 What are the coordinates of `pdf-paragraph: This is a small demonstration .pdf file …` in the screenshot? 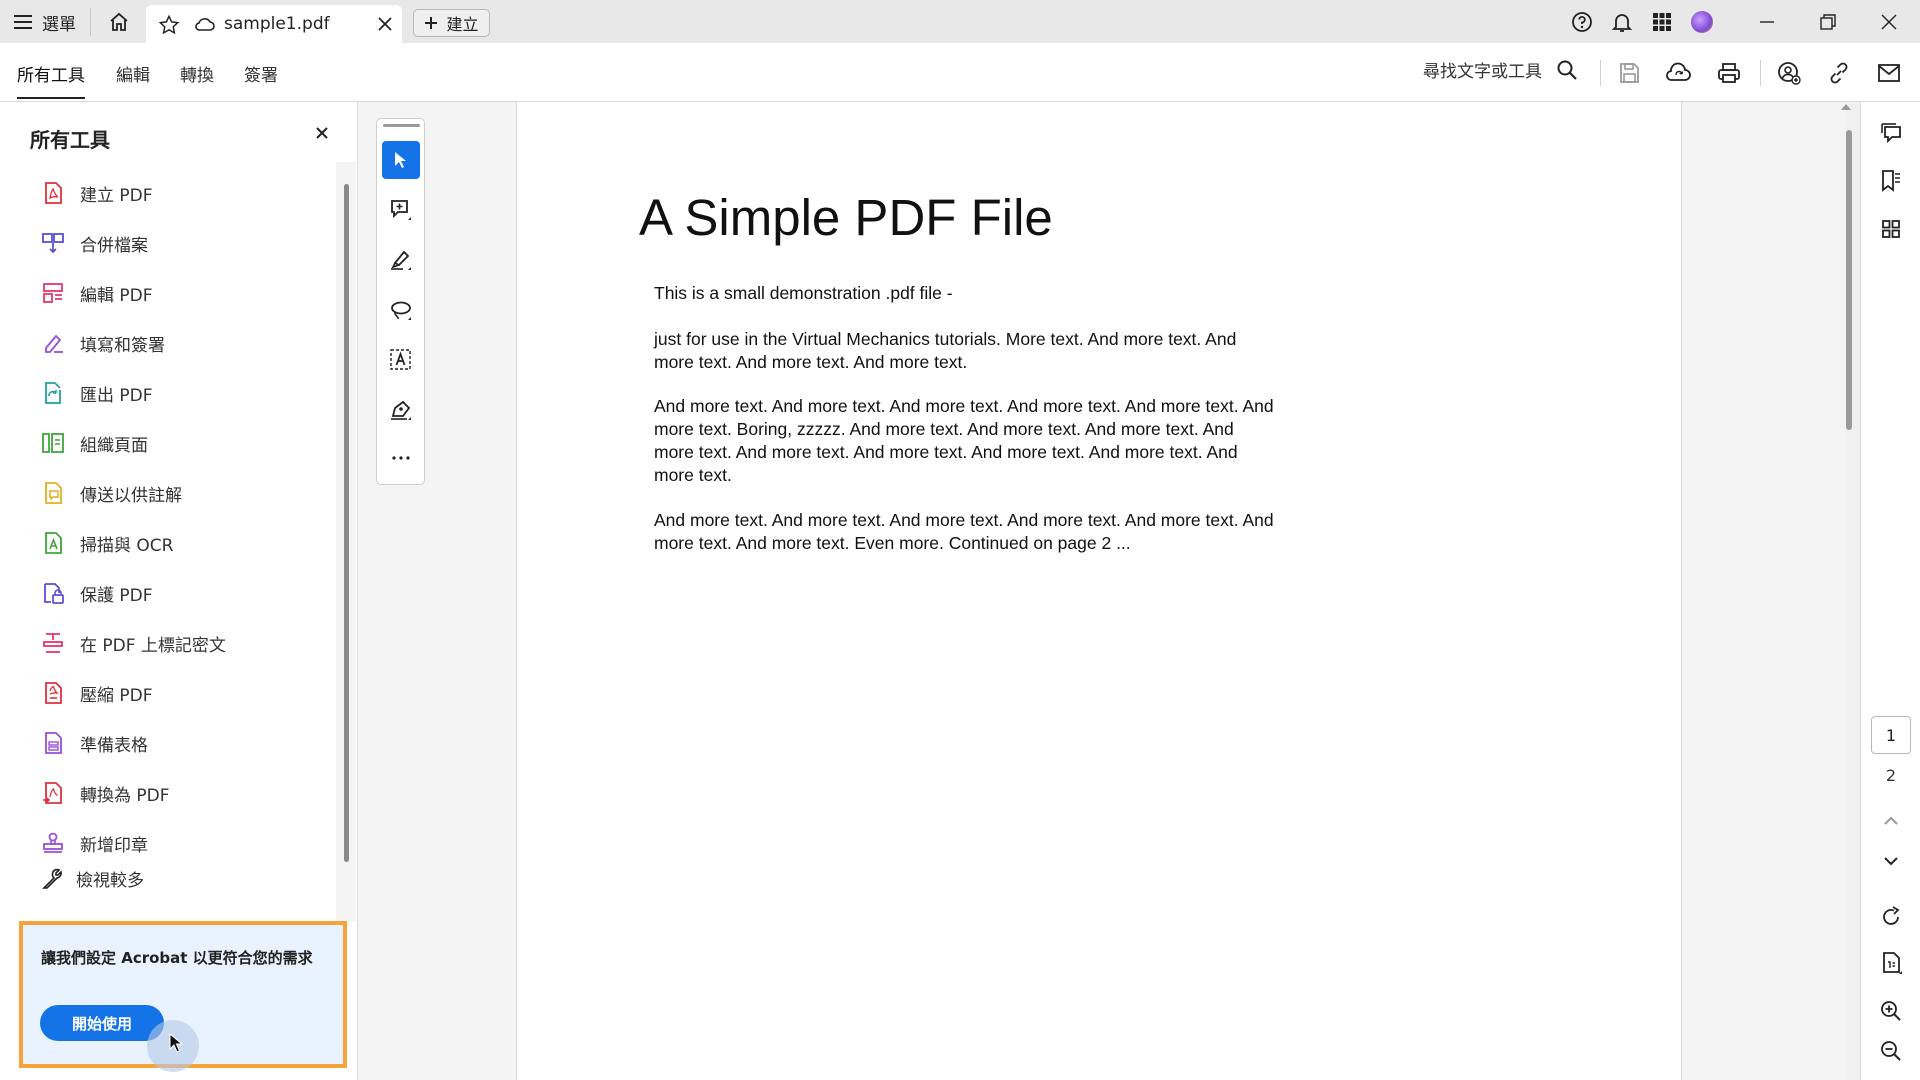 It's located at (803, 293).